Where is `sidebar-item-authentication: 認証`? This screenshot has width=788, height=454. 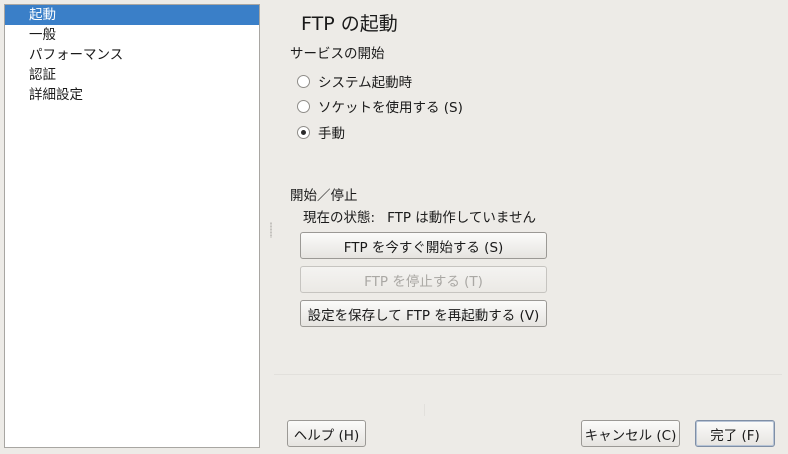
sidebar-item-authentication: 認証 is located at coordinates (132, 75).